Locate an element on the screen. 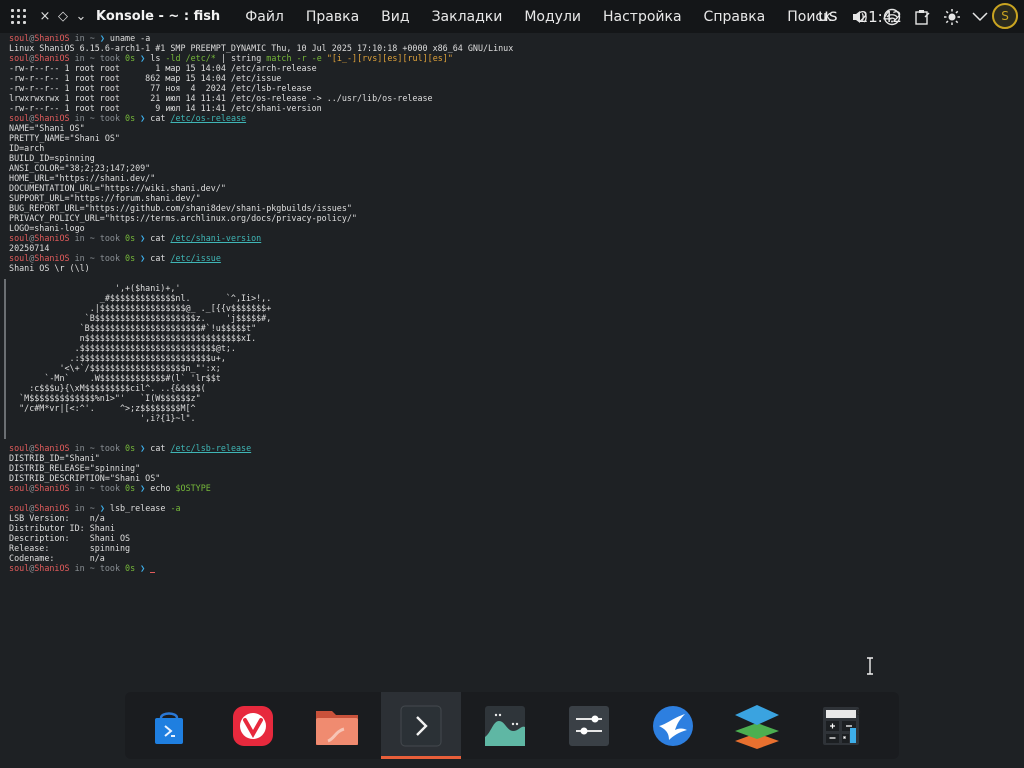 The height and width of the screenshot is (768, 1024). dock-item-terminal is located at coordinates (421, 725).